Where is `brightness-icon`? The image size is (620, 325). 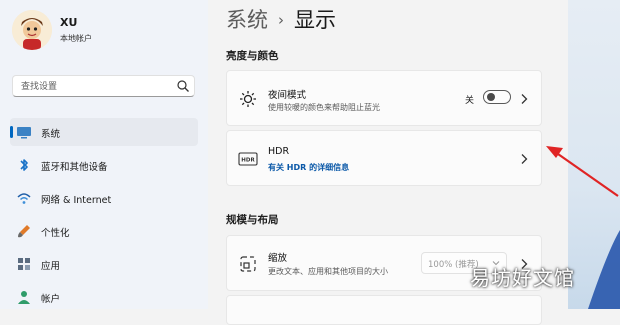
brightness-icon is located at coordinates (248, 99).